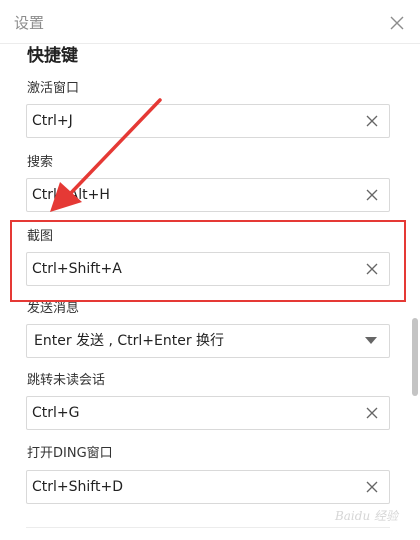  I want to click on shortcut-label-activate-window: 激活窗口, so click(53, 88).